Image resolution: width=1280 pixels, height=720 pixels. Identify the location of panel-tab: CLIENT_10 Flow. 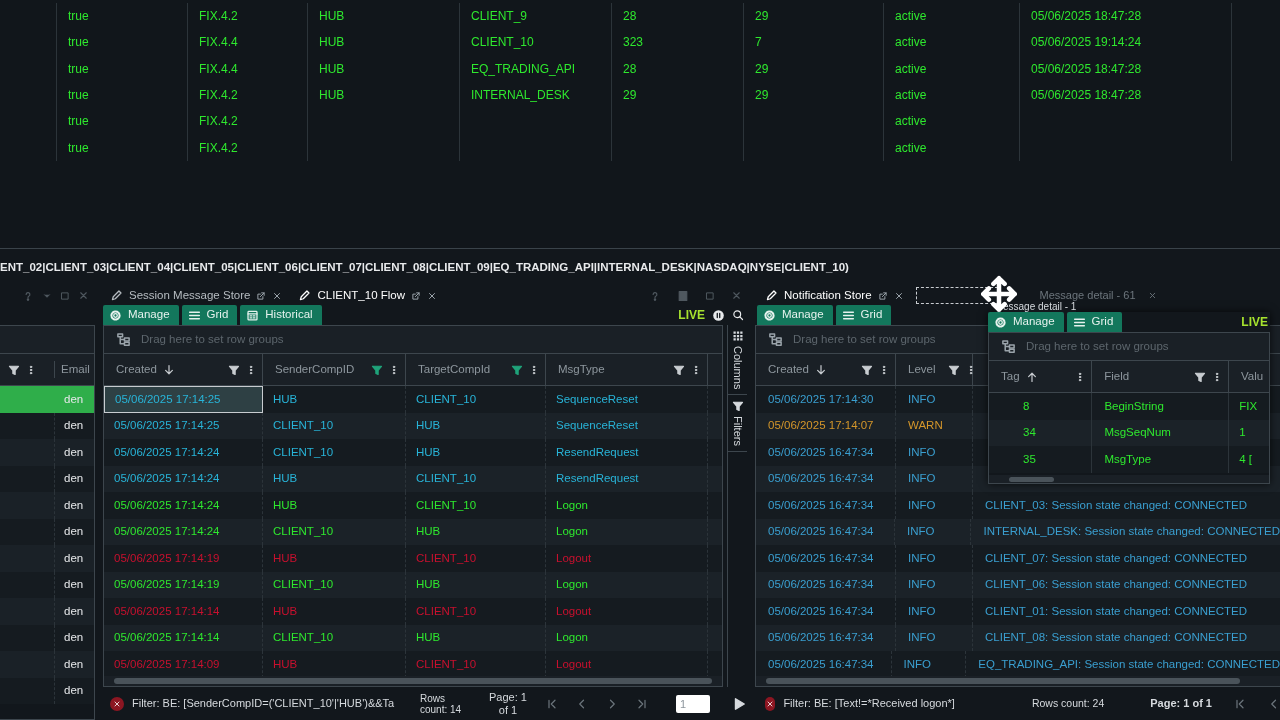
(367, 295).